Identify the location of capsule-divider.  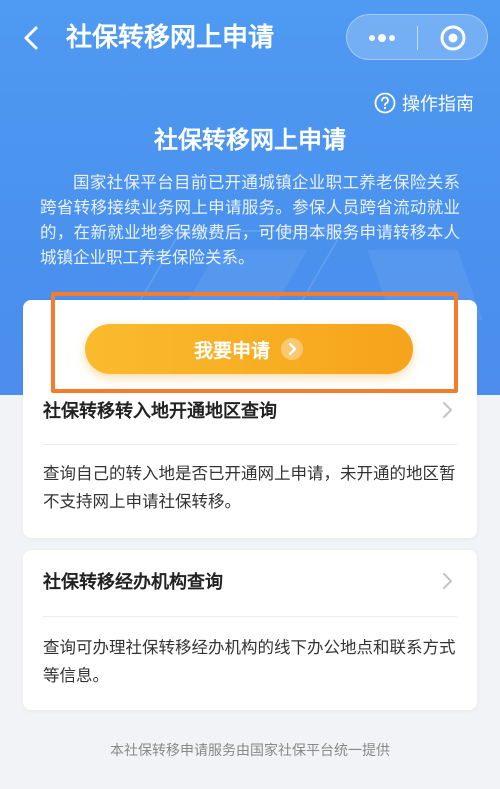
(417, 38).